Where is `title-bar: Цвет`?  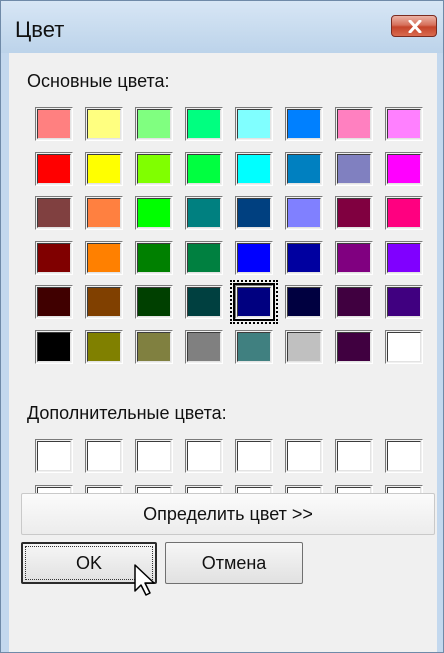 title-bar: Цвет is located at coordinates (222, 27).